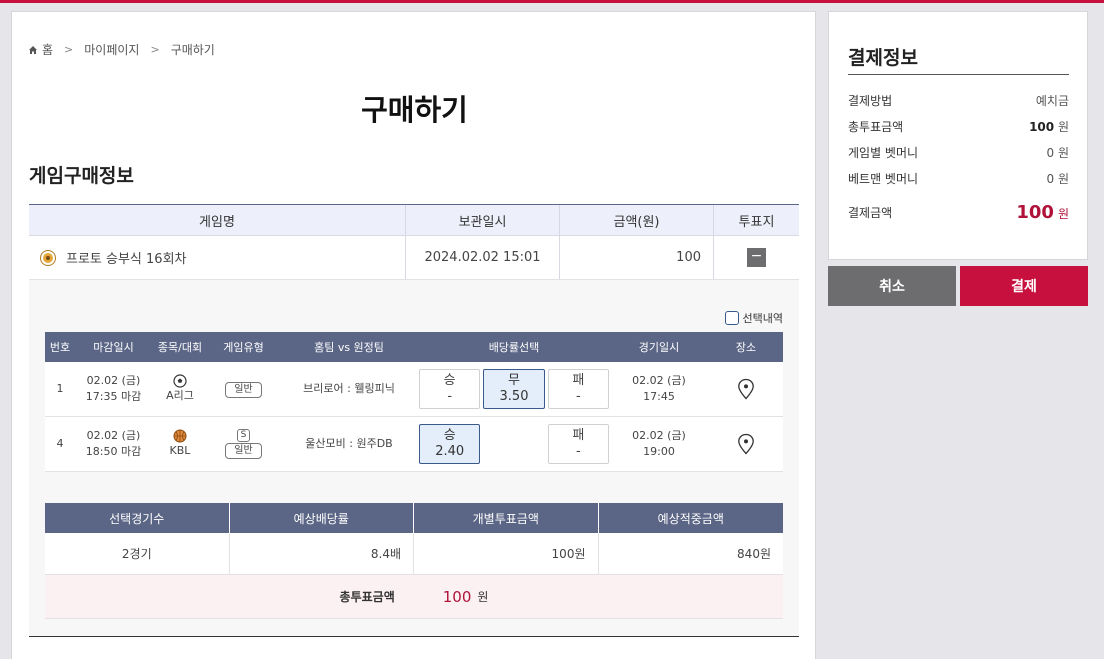 Image resolution: width=1104 pixels, height=659 pixels. Describe the element at coordinates (367, 597) in the screenshot. I see `total-vote-label: 총투표금액` at that location.